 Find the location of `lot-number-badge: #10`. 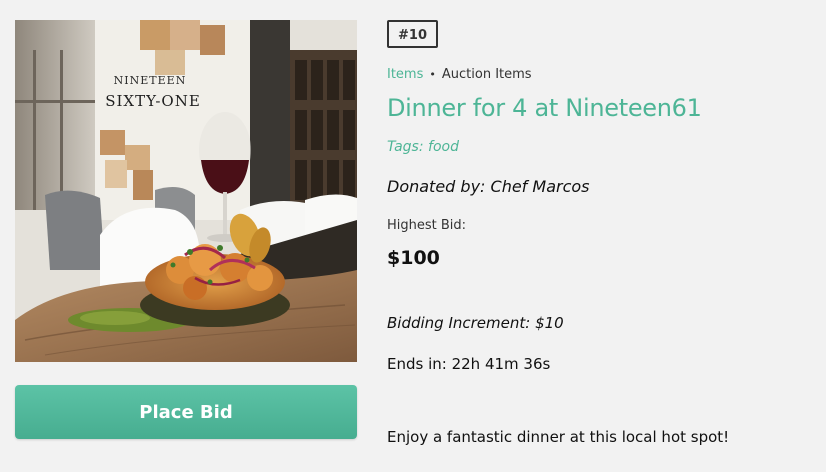

lot-number-badge: #10 is located at coordinates (412, 34).